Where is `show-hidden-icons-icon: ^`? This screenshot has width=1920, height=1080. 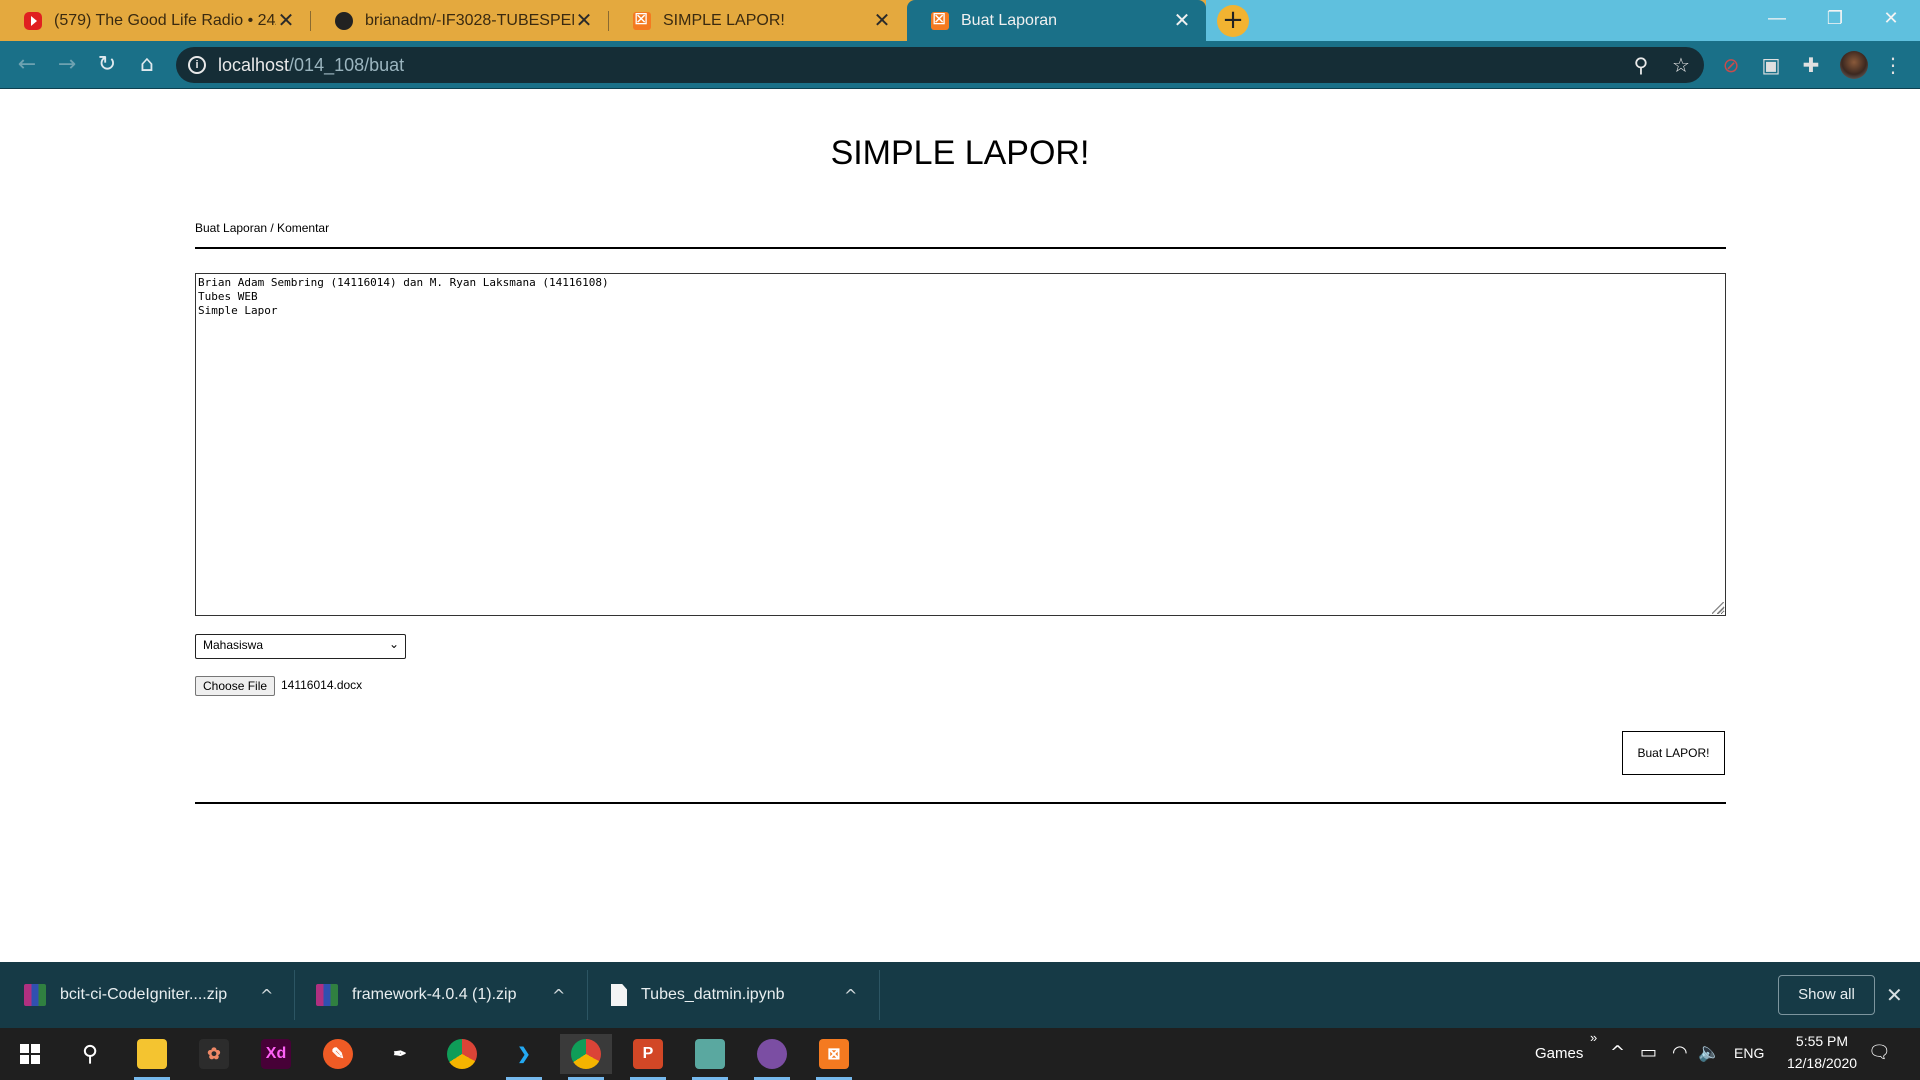
show-hidden-icons-icon: ^ is located at coordinates (1617, 1052).